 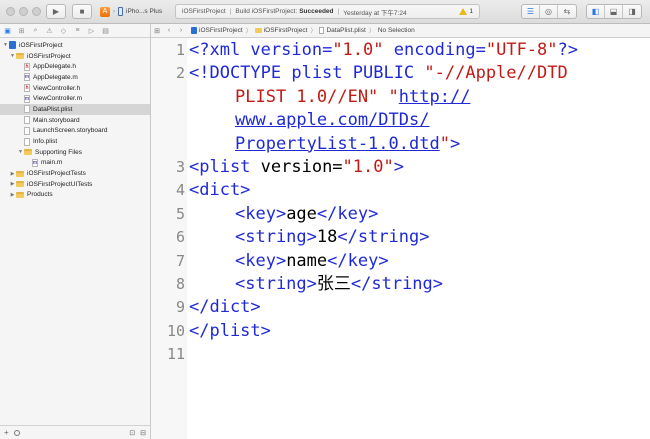 I want to click on navigator-item-label: ViewController.h, so click(x=57, y=88).